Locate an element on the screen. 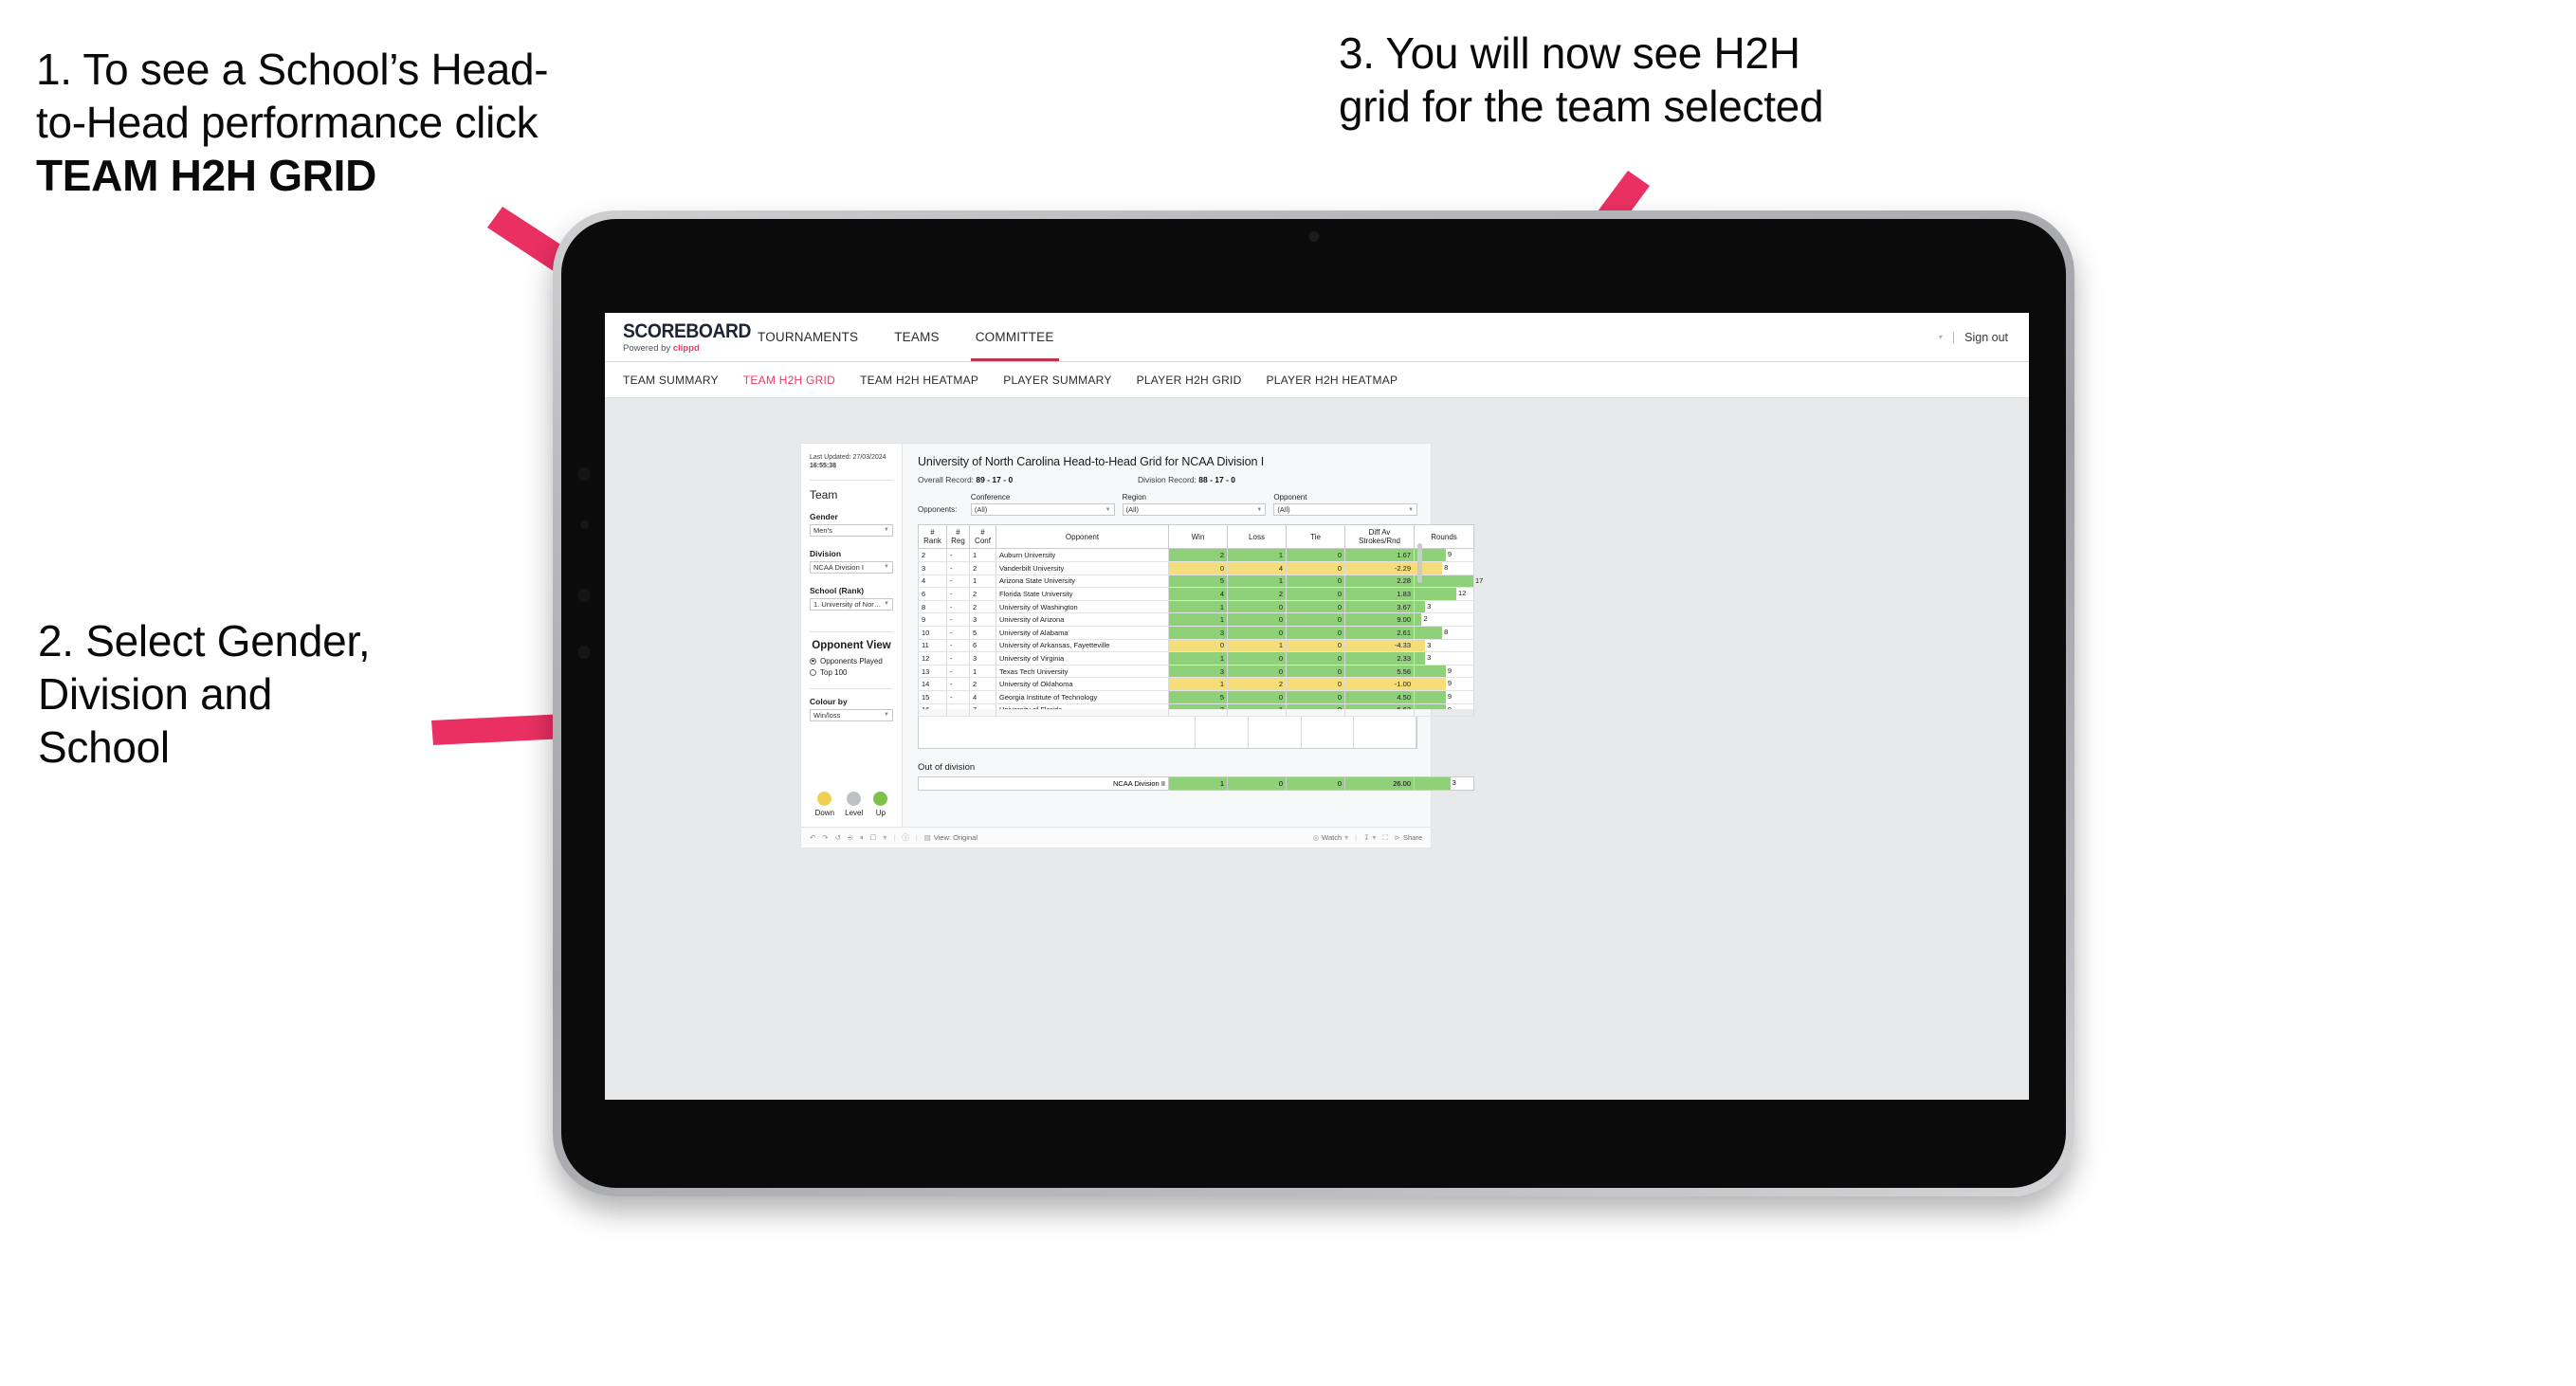 The height and width of the screenshot is (1386, 2576). watch-button: ◎ Watch ▾ is located at coordinates (1331, 837).